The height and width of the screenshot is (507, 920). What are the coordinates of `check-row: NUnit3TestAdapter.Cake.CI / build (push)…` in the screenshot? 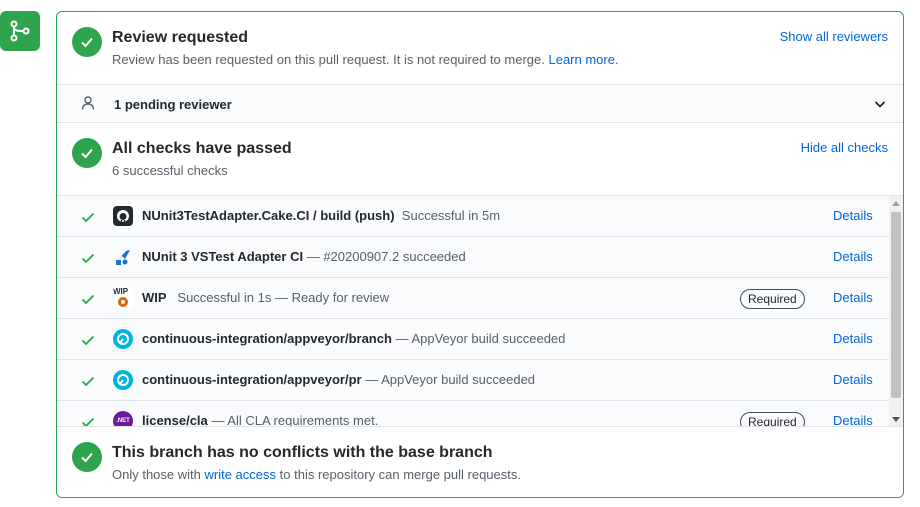 It's located at (473, 216).